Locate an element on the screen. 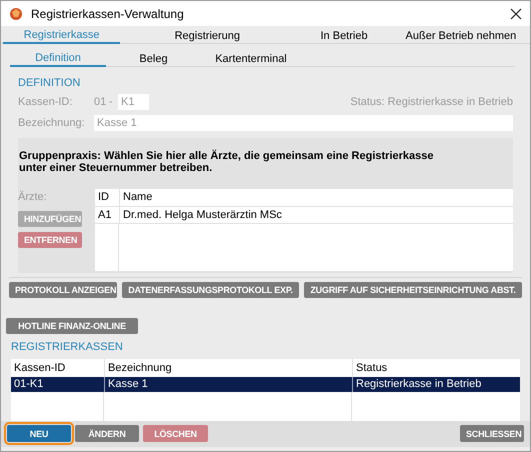 This screenshot has width=531, height=452. id-prefix: 01 is located at coordinates (101, 102).